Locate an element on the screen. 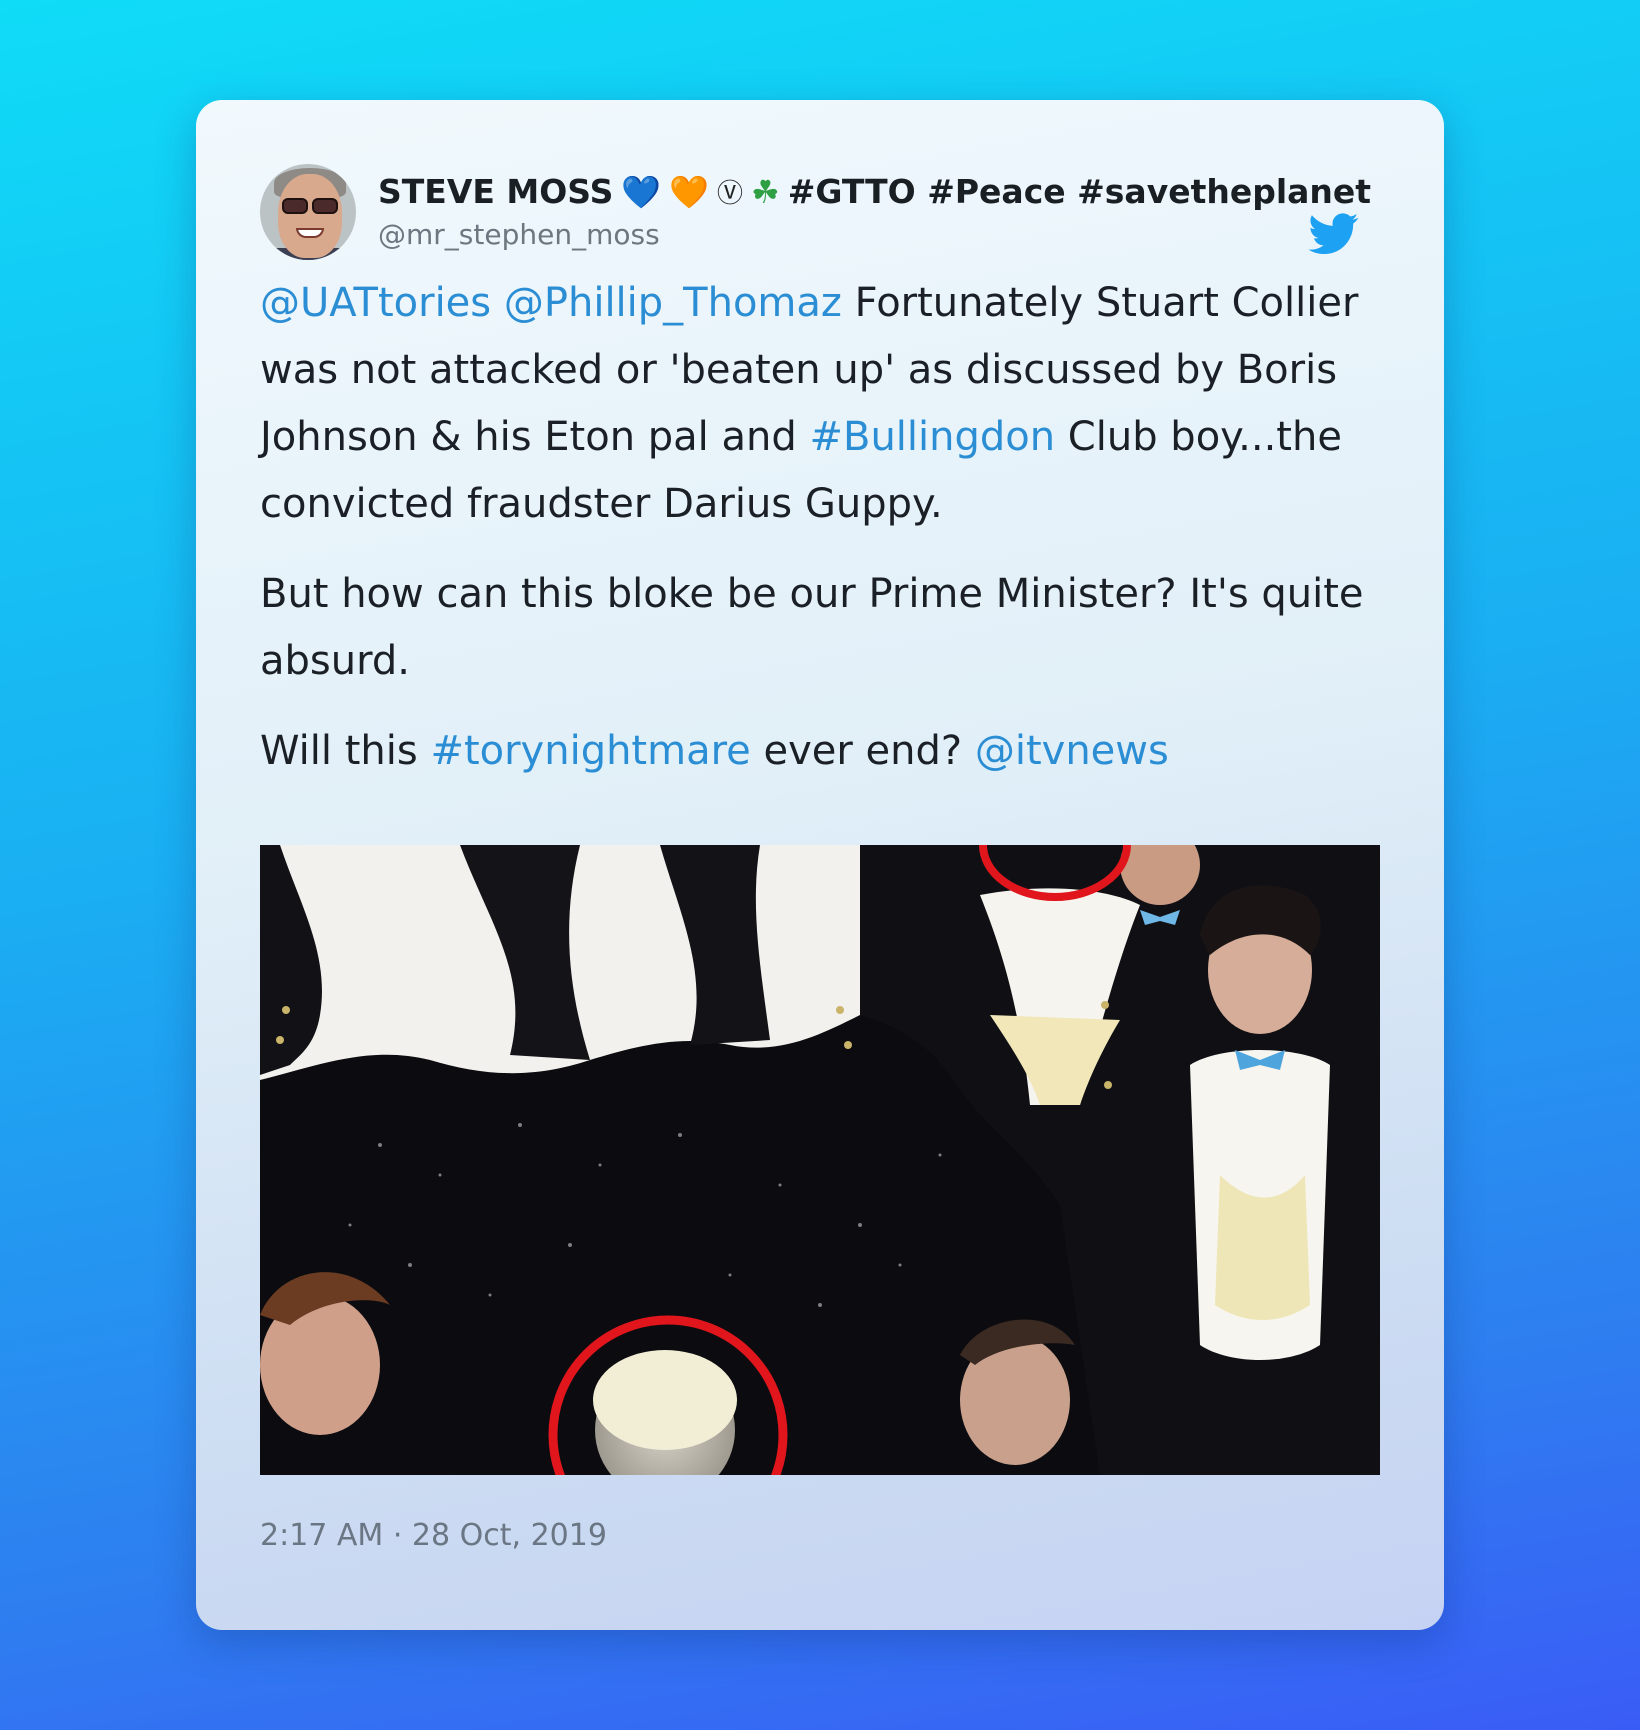 The image size is (1640, 1730). orange-heart-icon: 🧡 is located at coordinates (689, 191).